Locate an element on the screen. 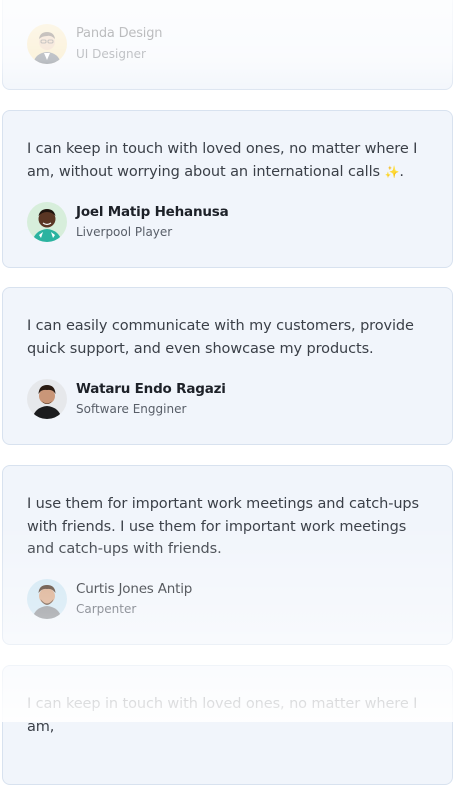 This screenshot has width=457, height=785. testimonial-author: Wataru Endo Ragazi Software Engginer is located at coordinates (126, 399).